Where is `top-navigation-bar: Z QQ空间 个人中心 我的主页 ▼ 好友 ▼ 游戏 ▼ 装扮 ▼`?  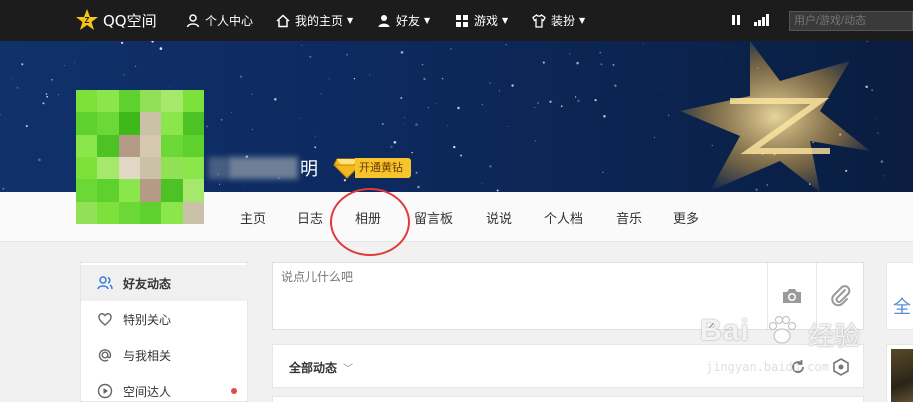 top-navigation-bar: Z QQ空间 个人中心 我的主页 ▼ 好友 ▼ 游戏 ▼ 装扮 ▼ is located at coordinates (456, 20).